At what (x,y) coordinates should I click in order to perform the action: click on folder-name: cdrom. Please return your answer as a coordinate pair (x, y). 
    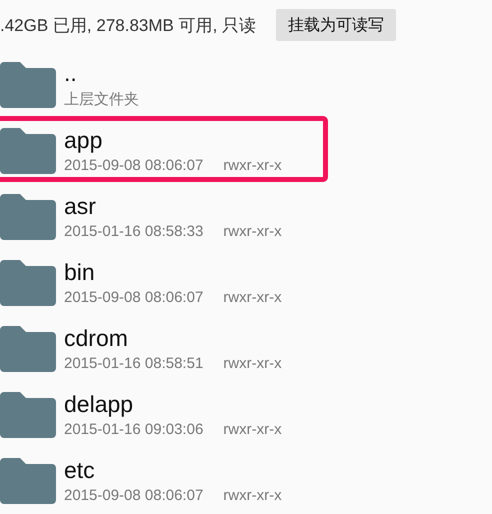
    Looking at the image, I should click on (173, 339).